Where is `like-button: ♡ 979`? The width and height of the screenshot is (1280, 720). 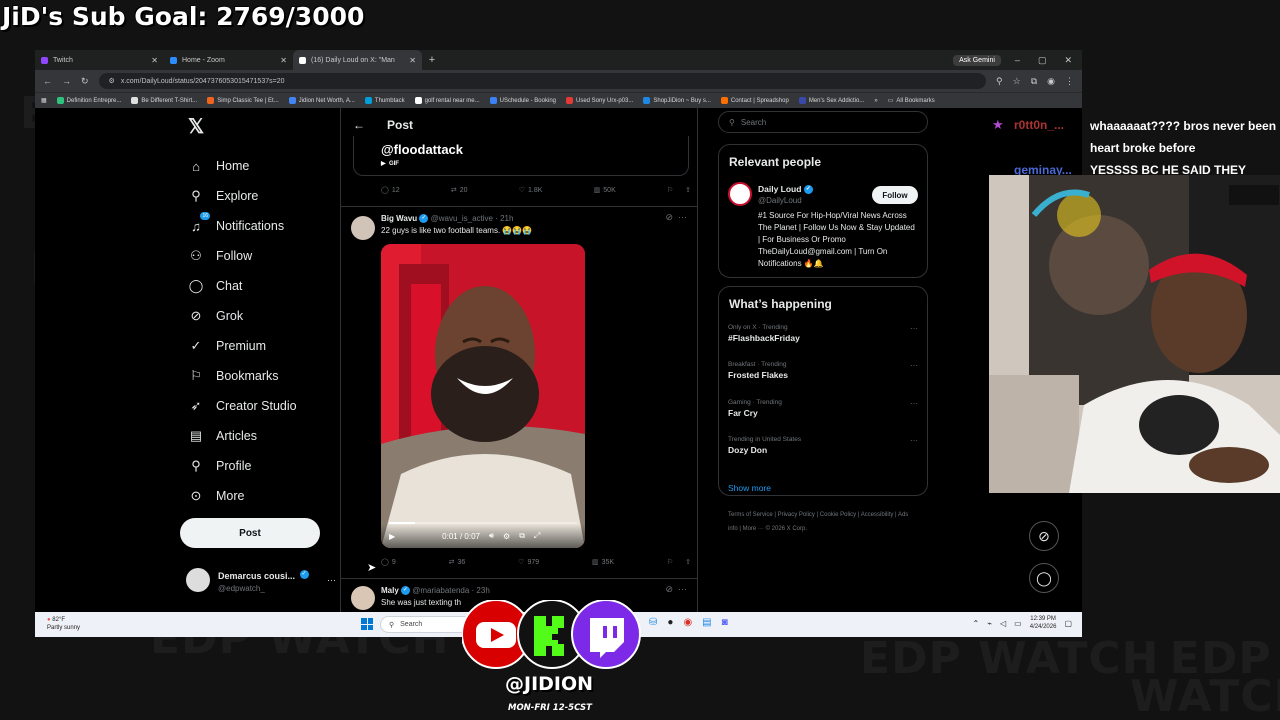
like-button: ♡ 979 is located at coordinates (528, 562).